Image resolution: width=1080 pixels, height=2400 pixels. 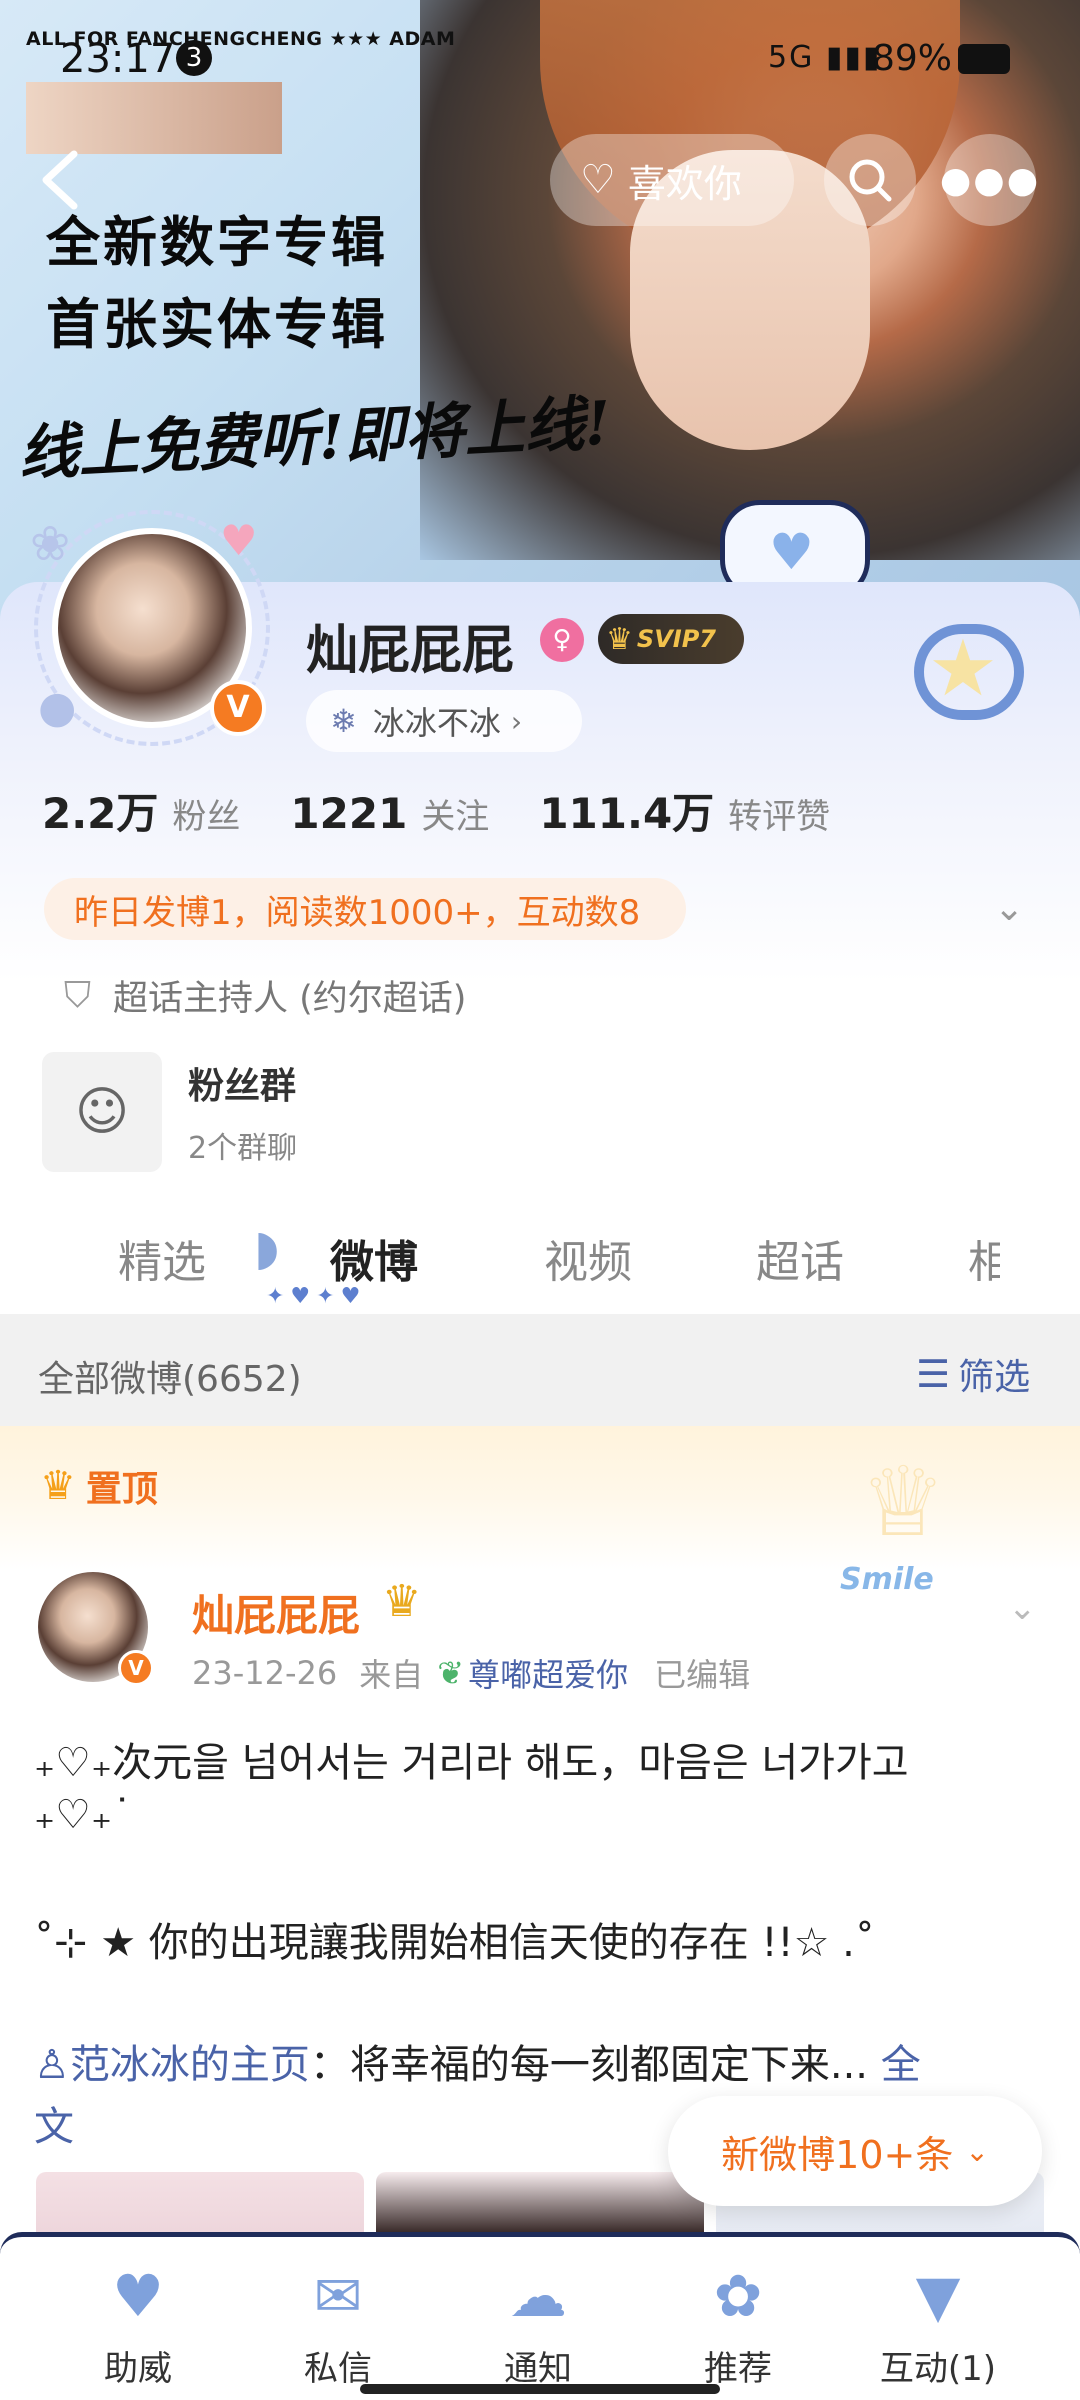 What do you see at coordinates (102, 1112) in the screenshot?
I see `group-users-icon: ☺` at bounding box center [102, 1112].